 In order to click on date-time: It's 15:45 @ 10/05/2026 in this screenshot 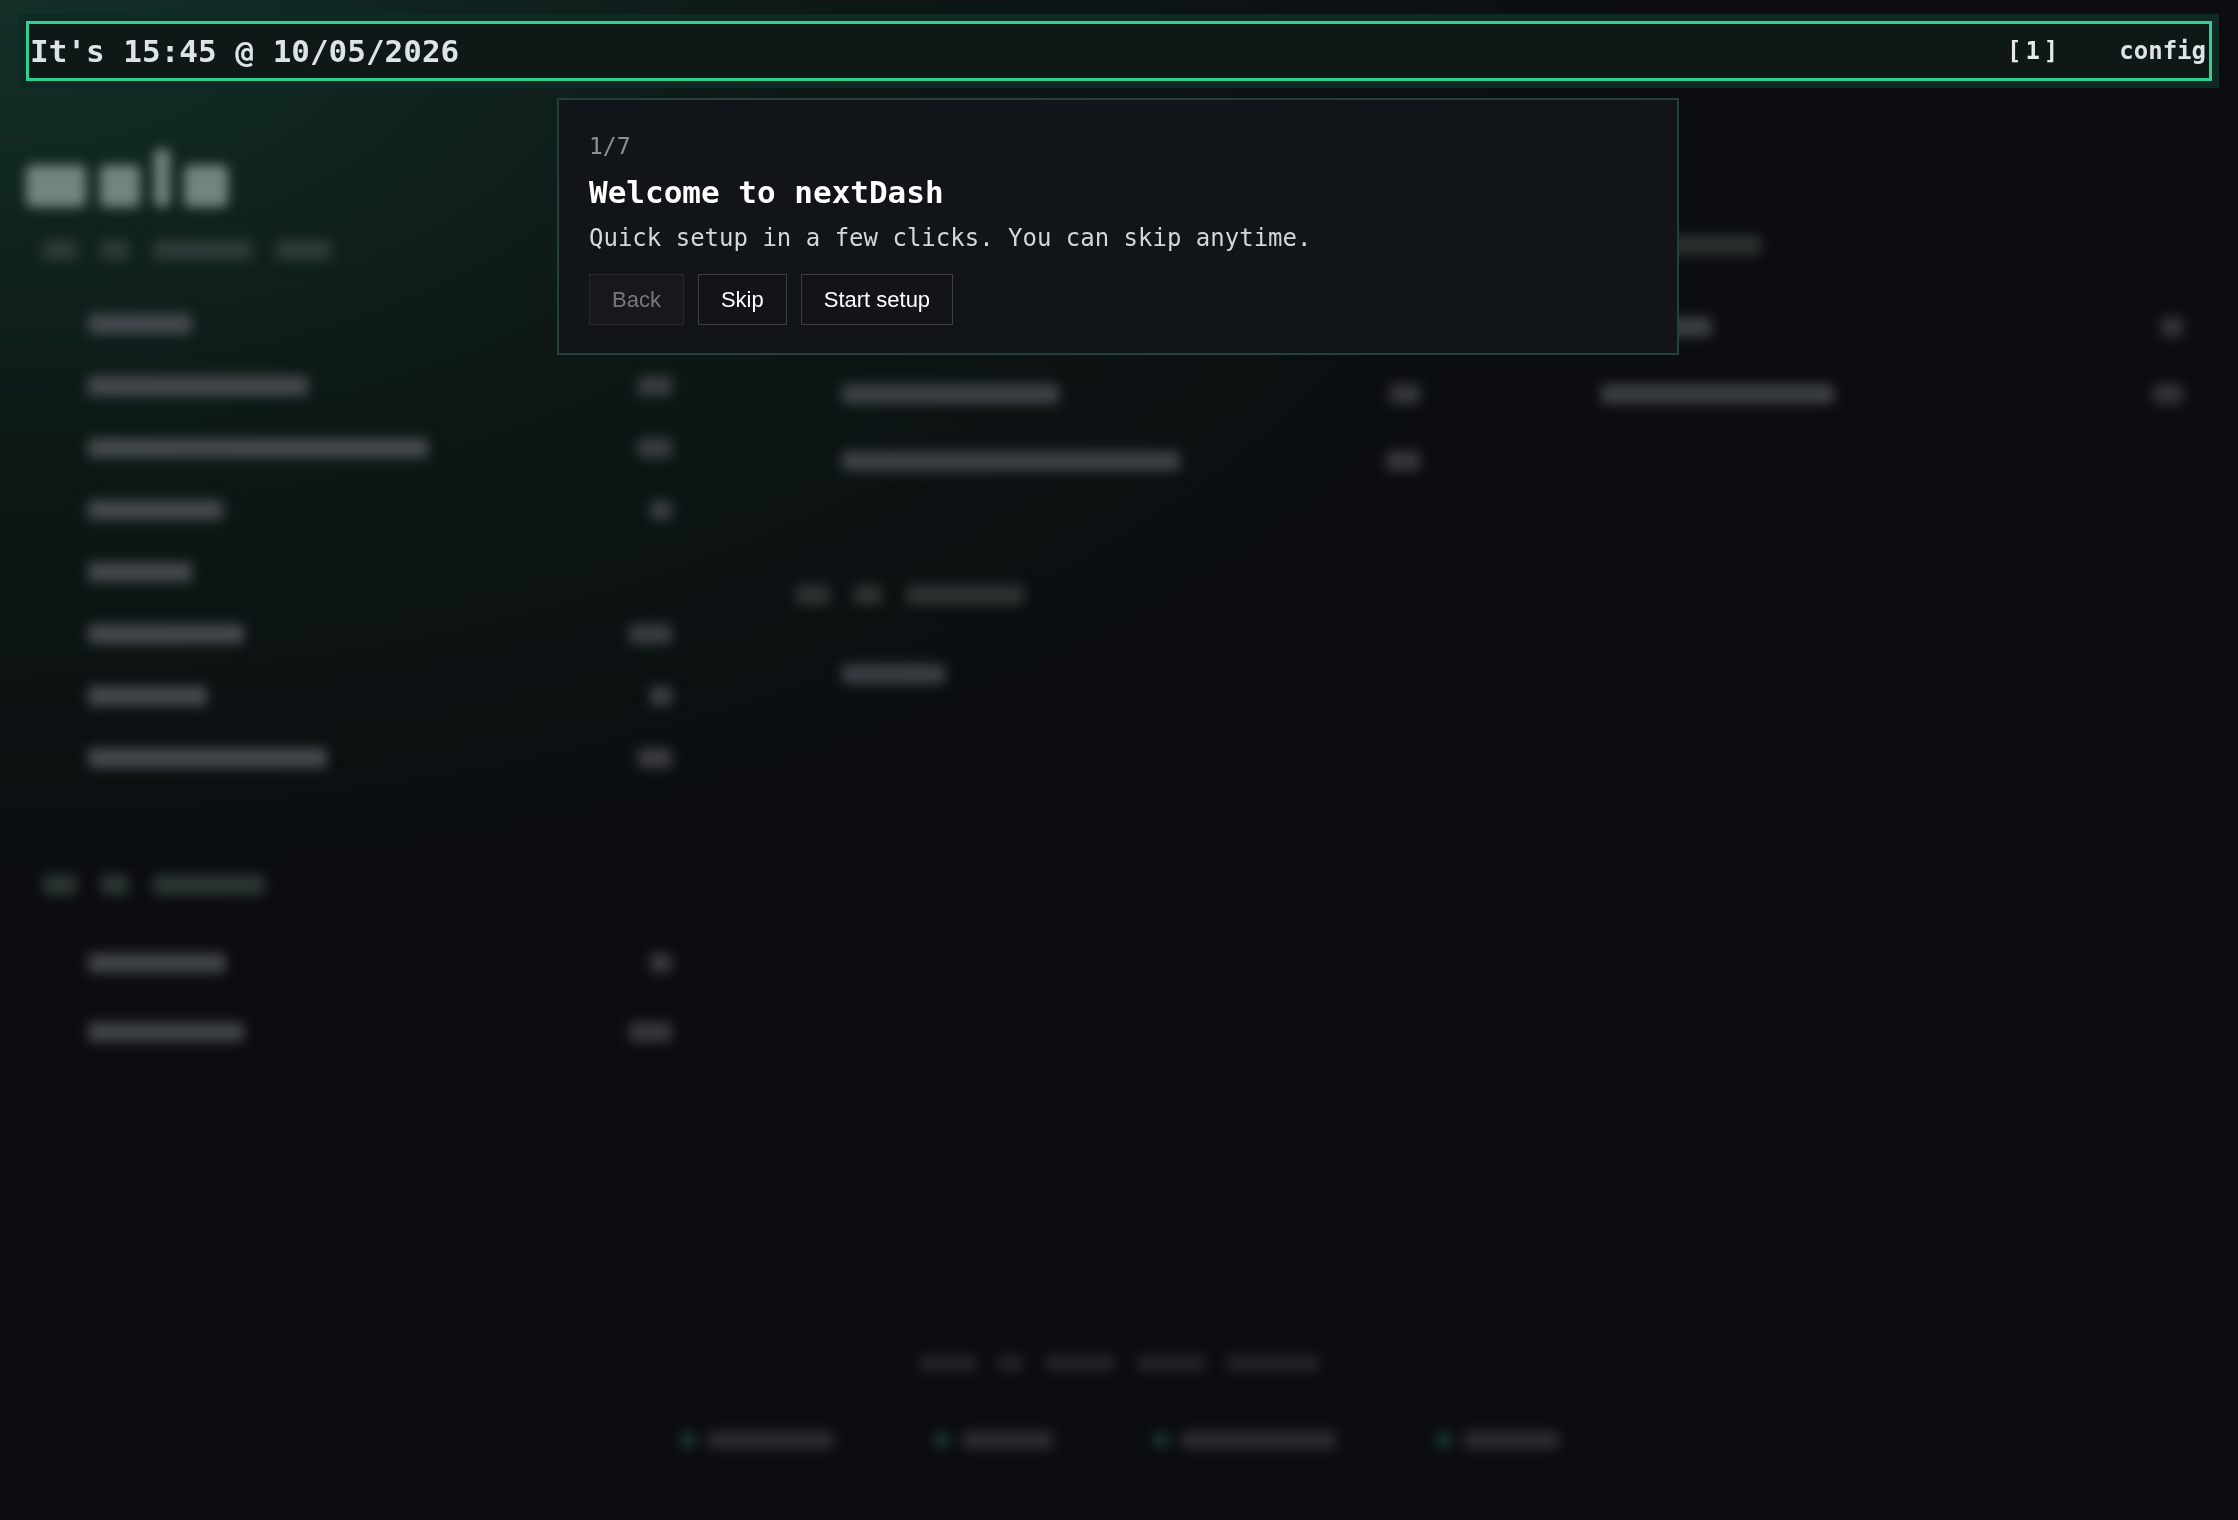, I will do `click(244, 51)`.